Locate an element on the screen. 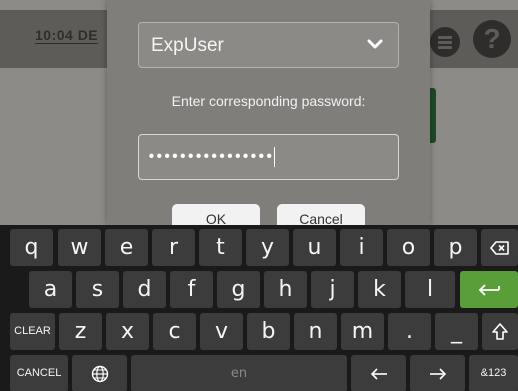 This screenshot has height=391, width=518. clear-key: CLEAR is located at coordinates (32, 331).